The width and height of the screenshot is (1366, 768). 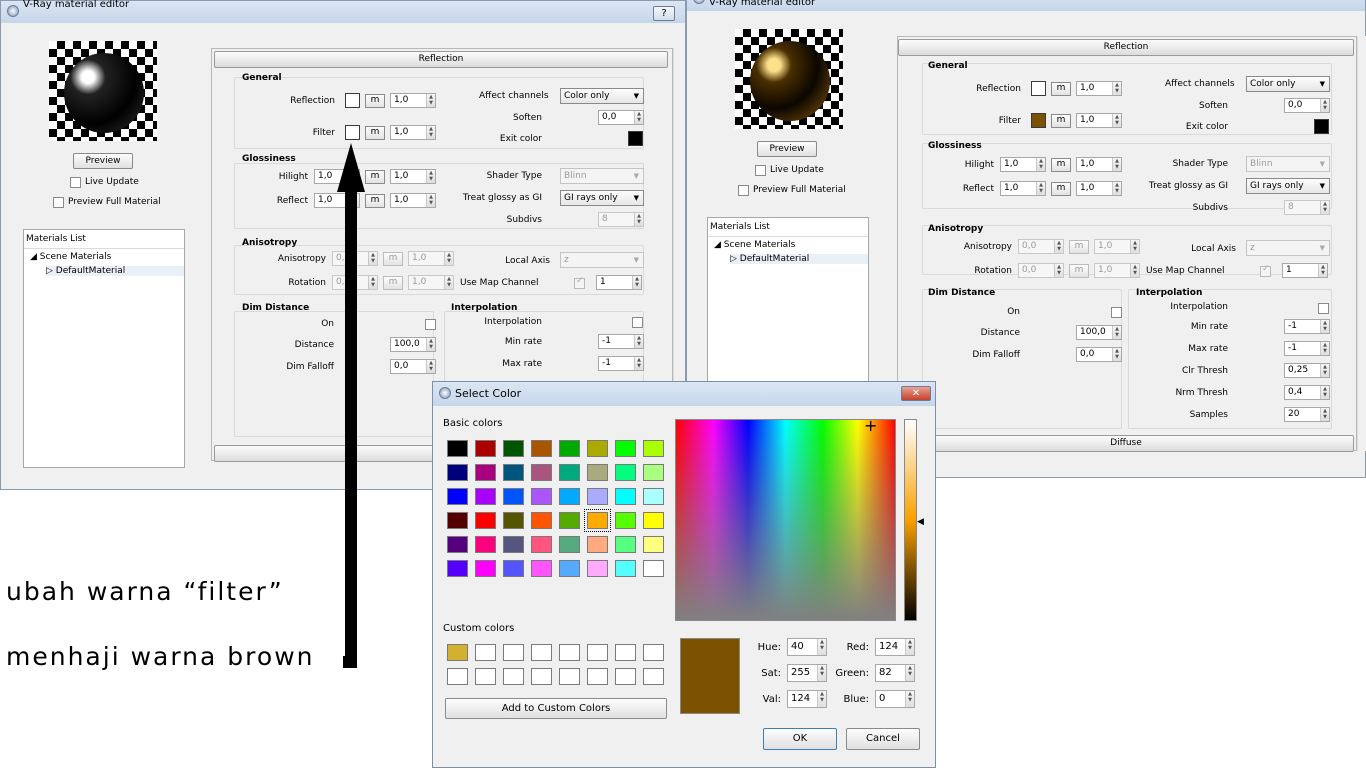 I want to click on reflect-map-button: m, so click(x=375, y=201).